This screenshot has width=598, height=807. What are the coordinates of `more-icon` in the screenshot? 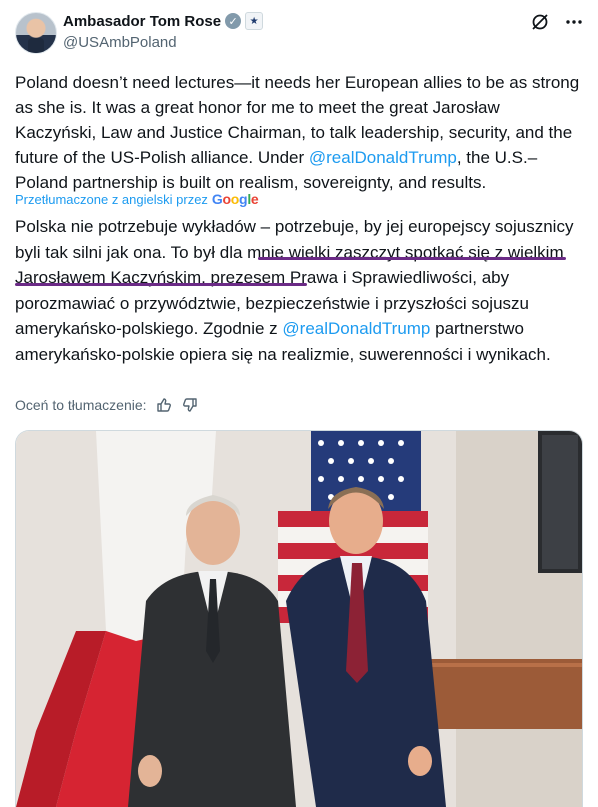 It's located at (574, 24).